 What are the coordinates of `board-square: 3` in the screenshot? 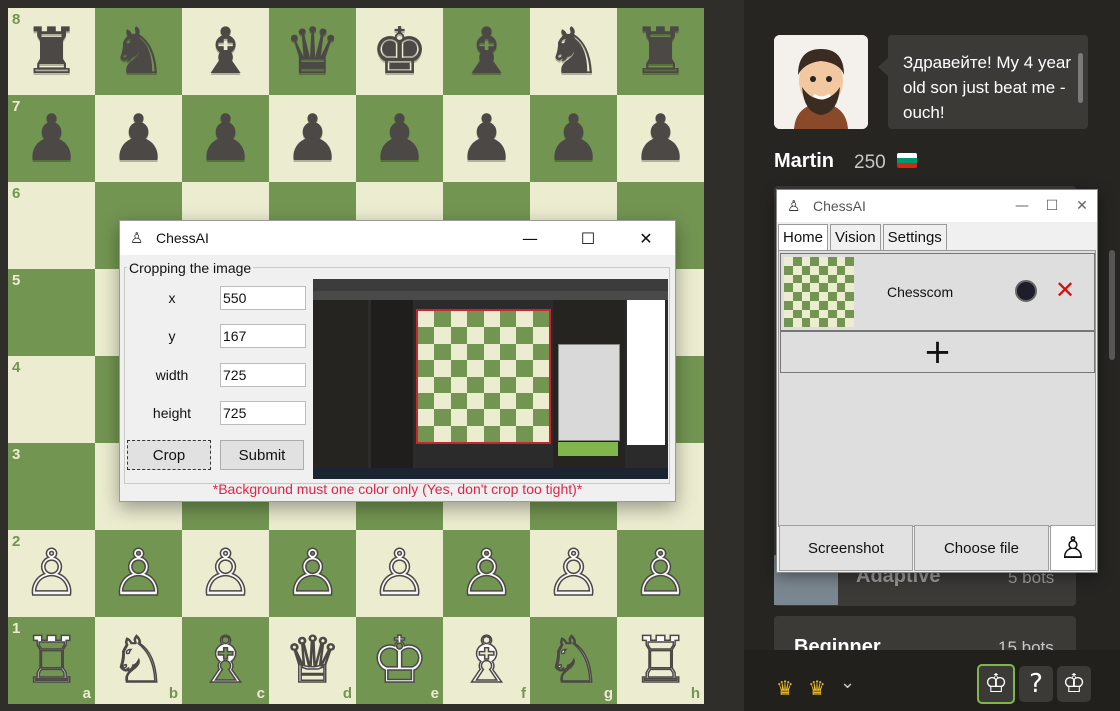 It's located at (51, 486).